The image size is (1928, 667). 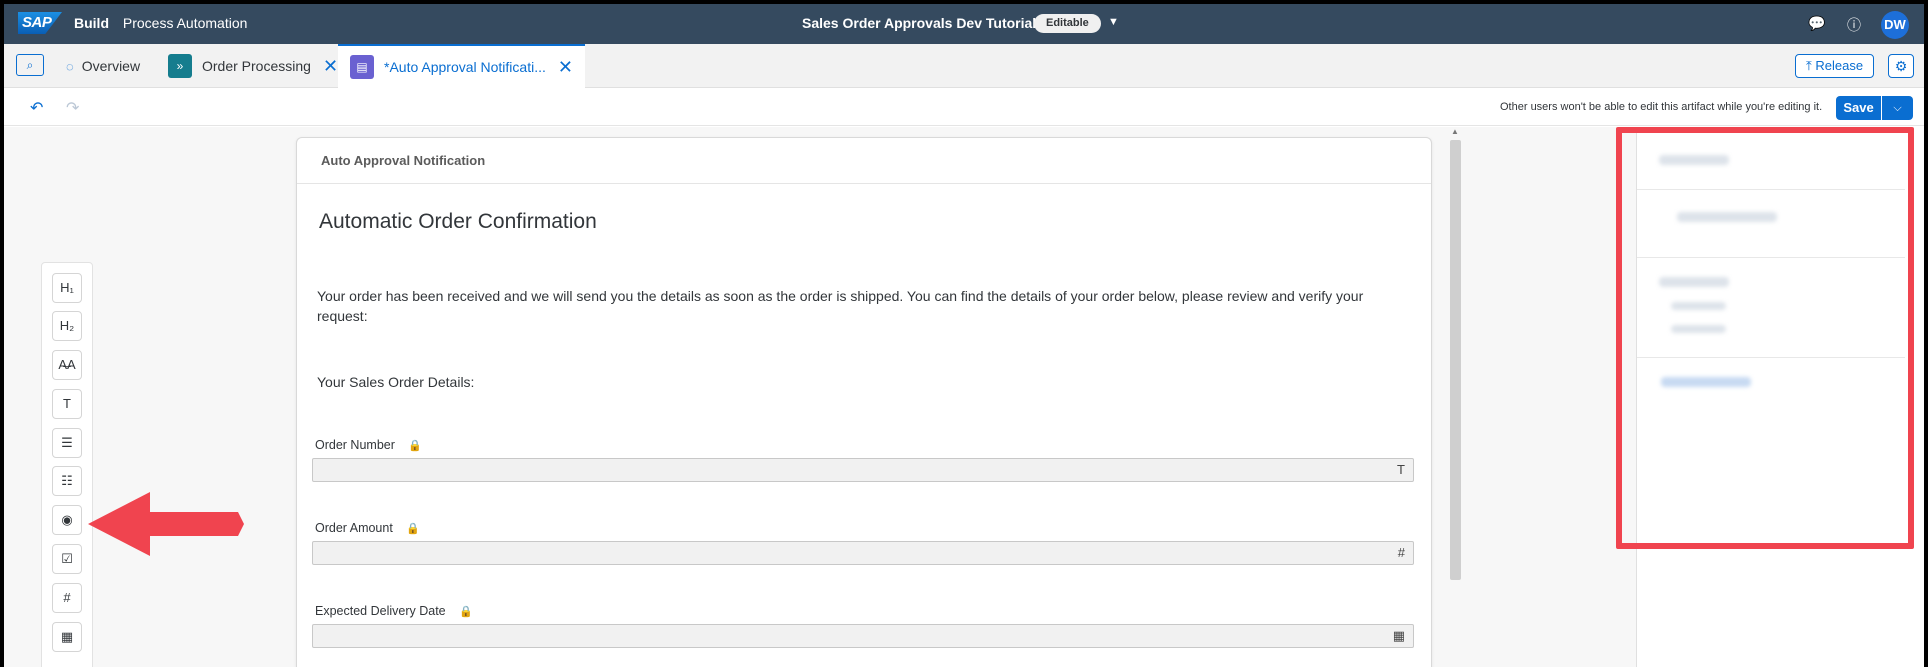 I want to click on status-badge: Editable, so click(x=1067, y=23).